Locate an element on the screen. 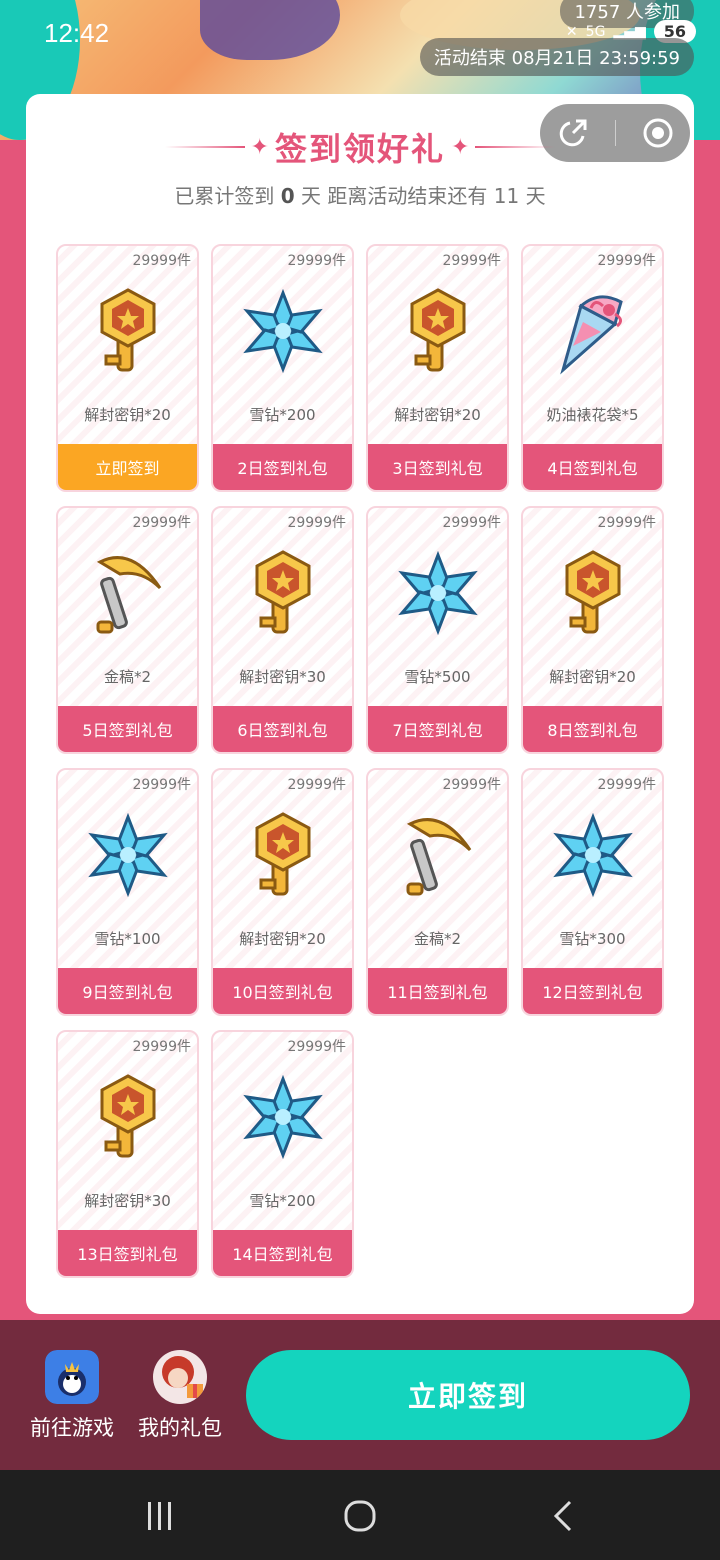  reward-card: 29999件 解封密钥*20 10日签到礼包 is located at coordinates (282, 892).